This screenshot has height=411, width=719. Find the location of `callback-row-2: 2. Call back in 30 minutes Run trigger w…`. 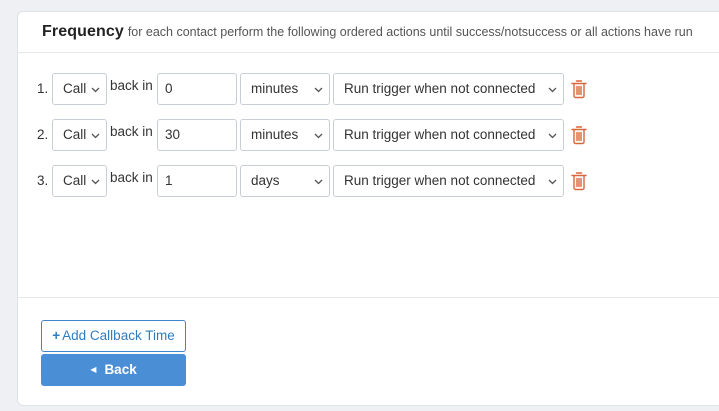

callback-row-2: 2. Call back in 30 minutes Run trigger w… is located at coordinates (368, 135).